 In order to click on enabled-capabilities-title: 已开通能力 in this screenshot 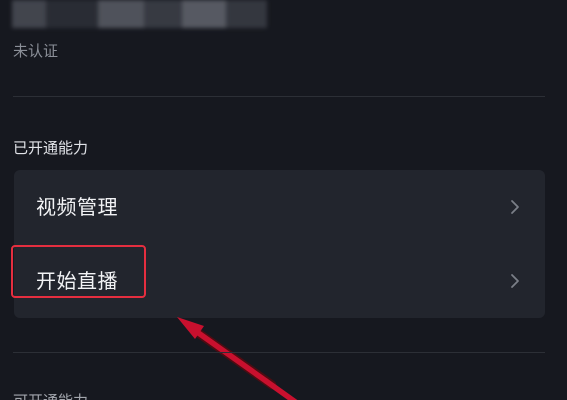, I will do `click(51, 148)`.